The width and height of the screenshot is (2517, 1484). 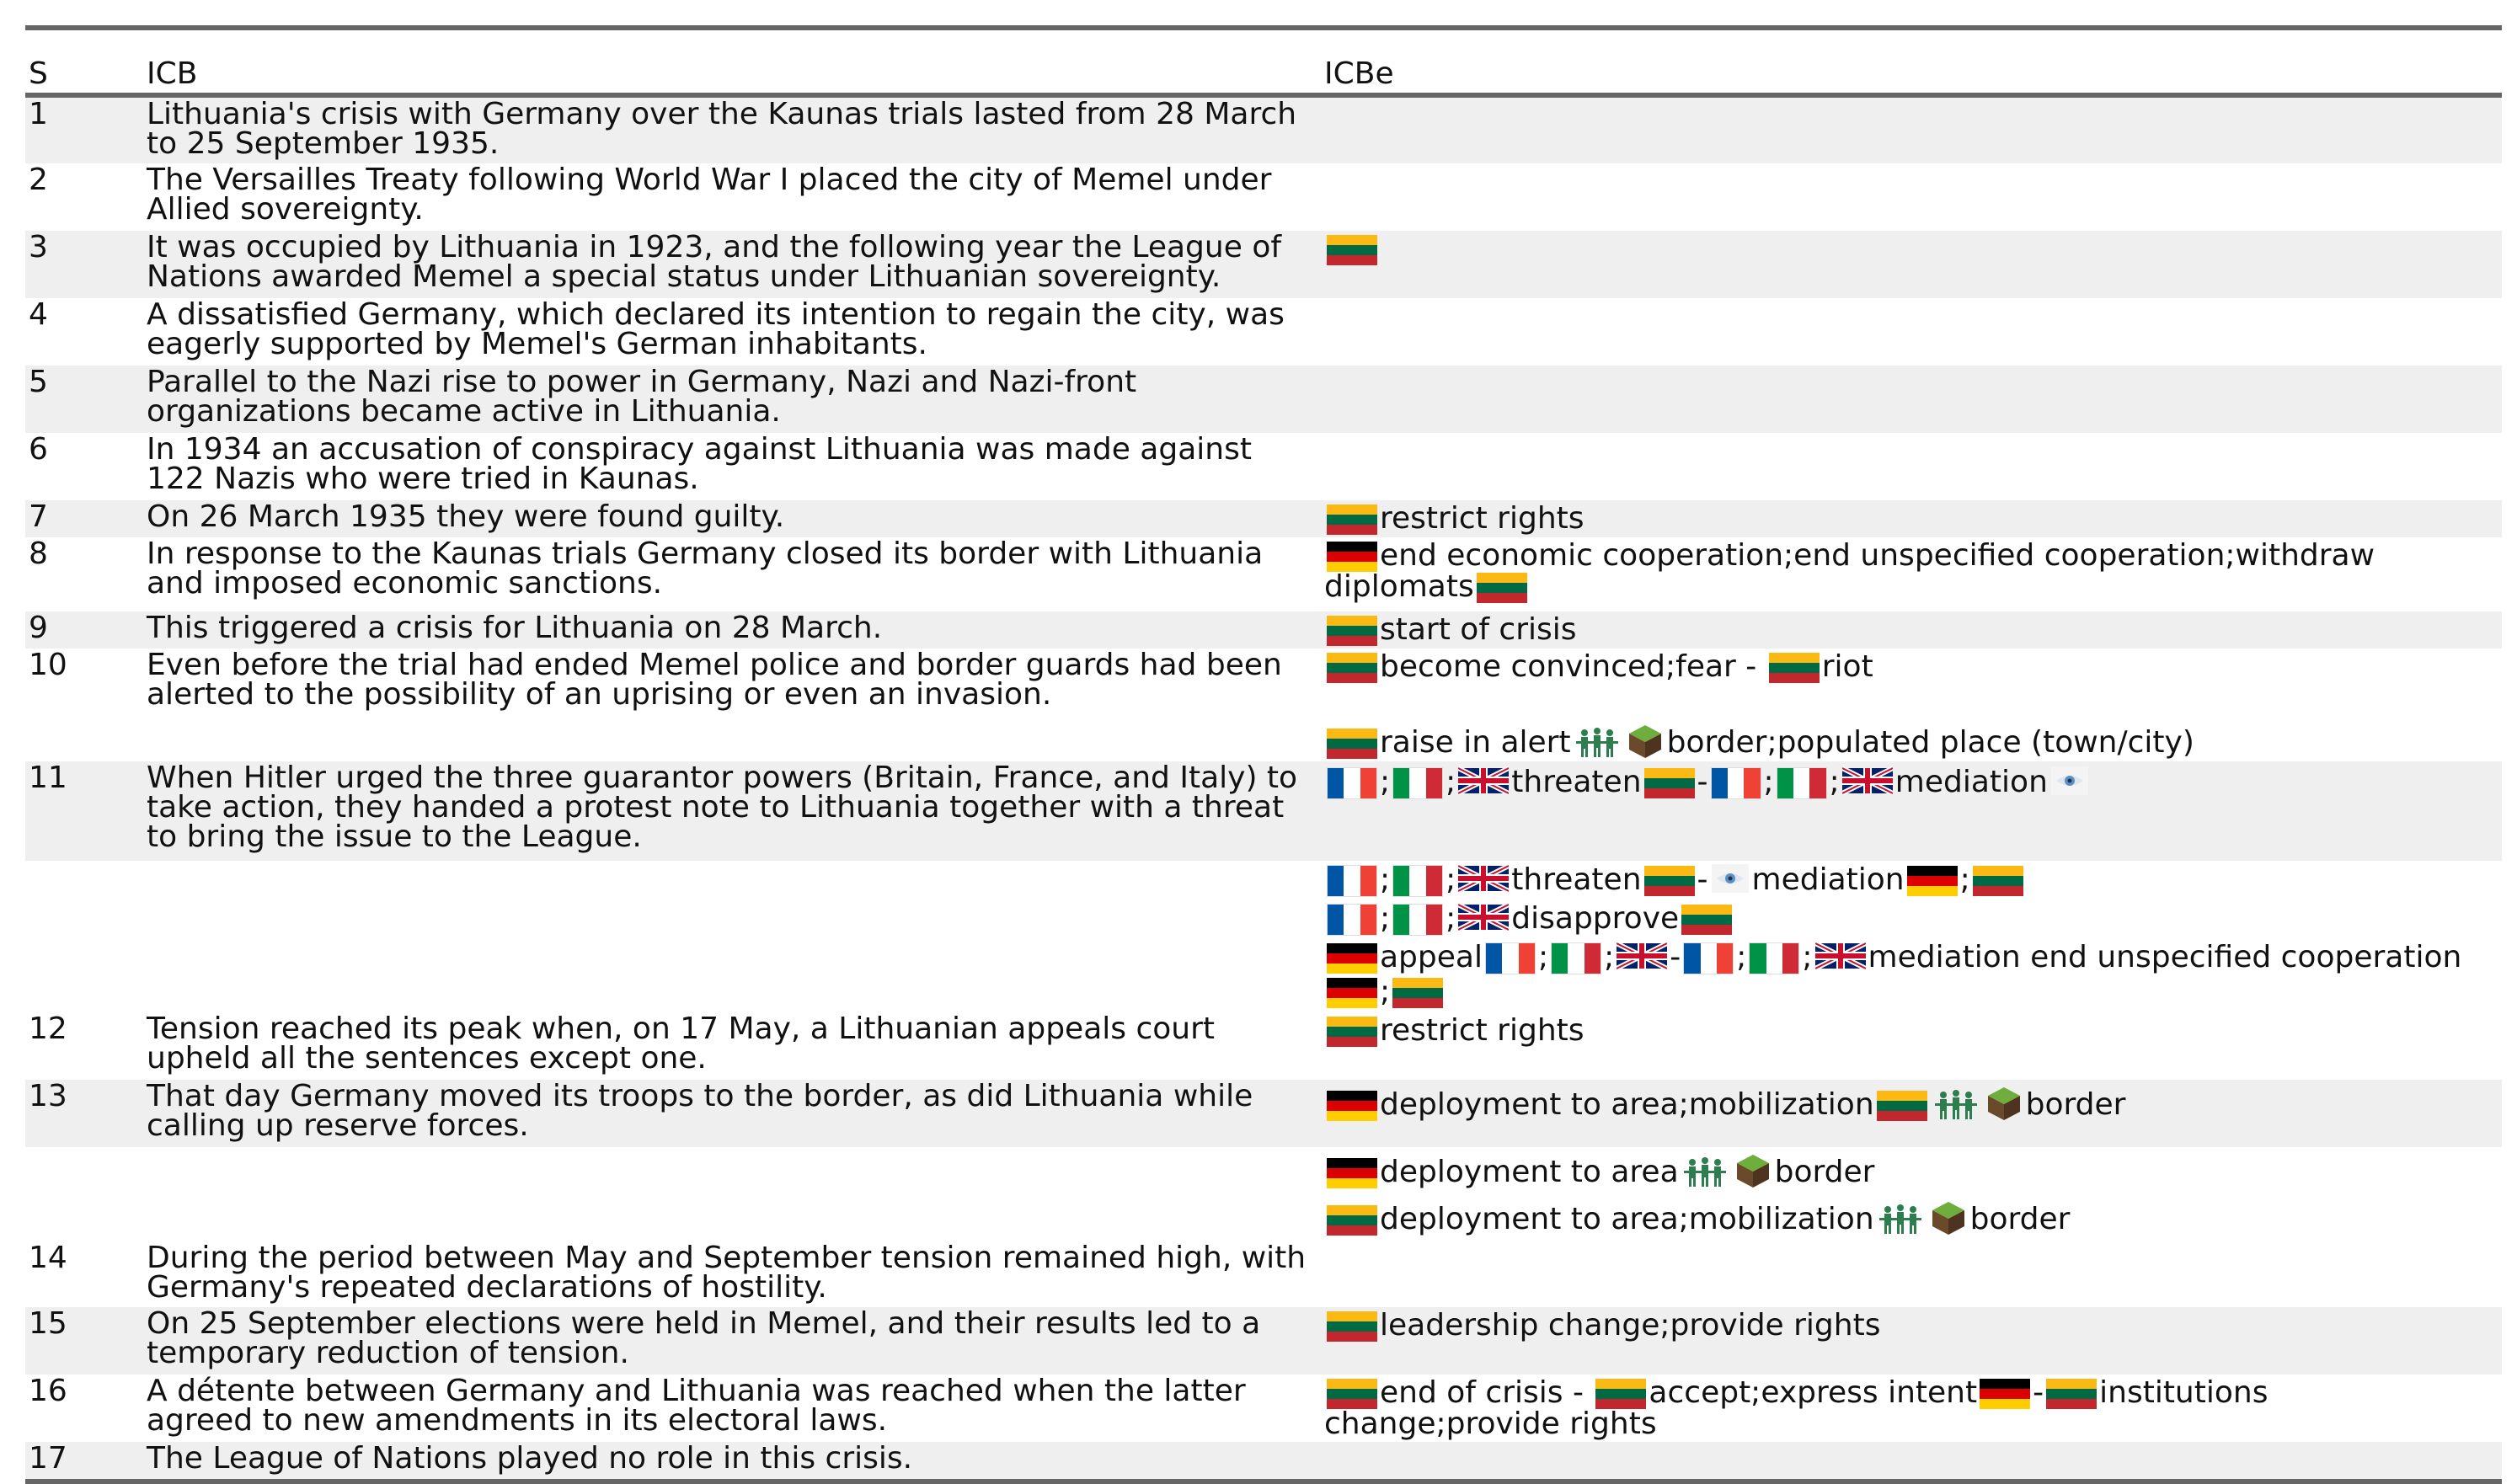 What do you see at coordinates (38, 449) in the screenshot?
I see `row-s: 6` at bounding box center [38, 449].